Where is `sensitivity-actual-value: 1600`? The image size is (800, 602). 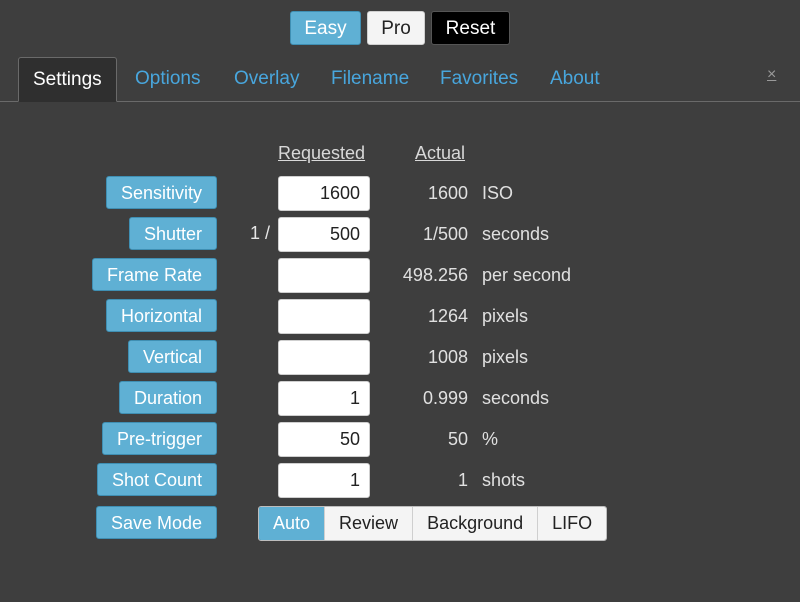
sensitivity-actual-value: 1600 is located at coordinates (447, 193).